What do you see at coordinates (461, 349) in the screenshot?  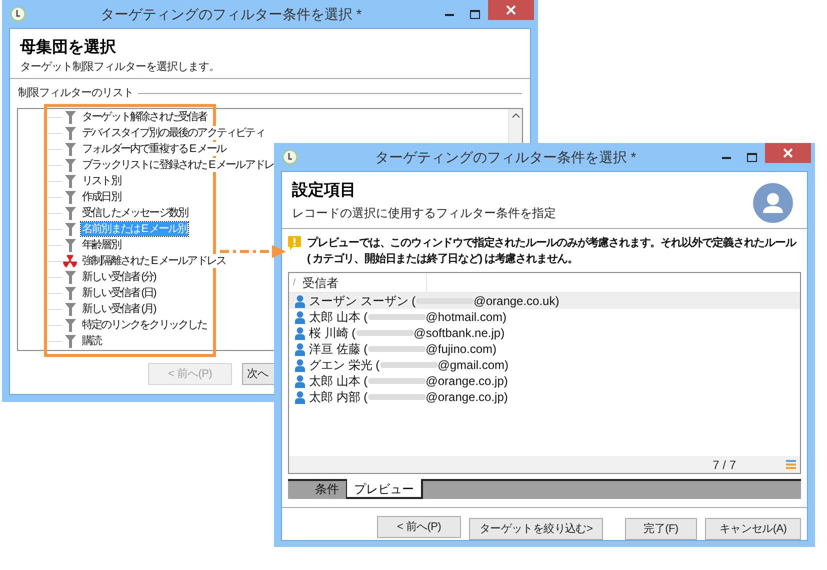 I see `recipient-domain: @fujino.com)` at bounding box center [461, 349].